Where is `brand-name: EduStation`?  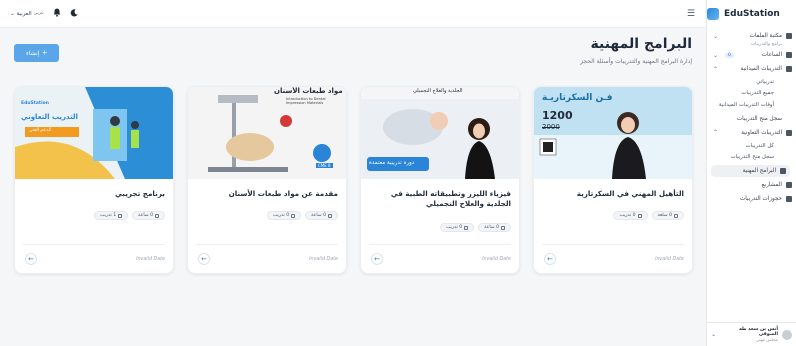
brand-name: EduStation is located at coordinates (752, 14).